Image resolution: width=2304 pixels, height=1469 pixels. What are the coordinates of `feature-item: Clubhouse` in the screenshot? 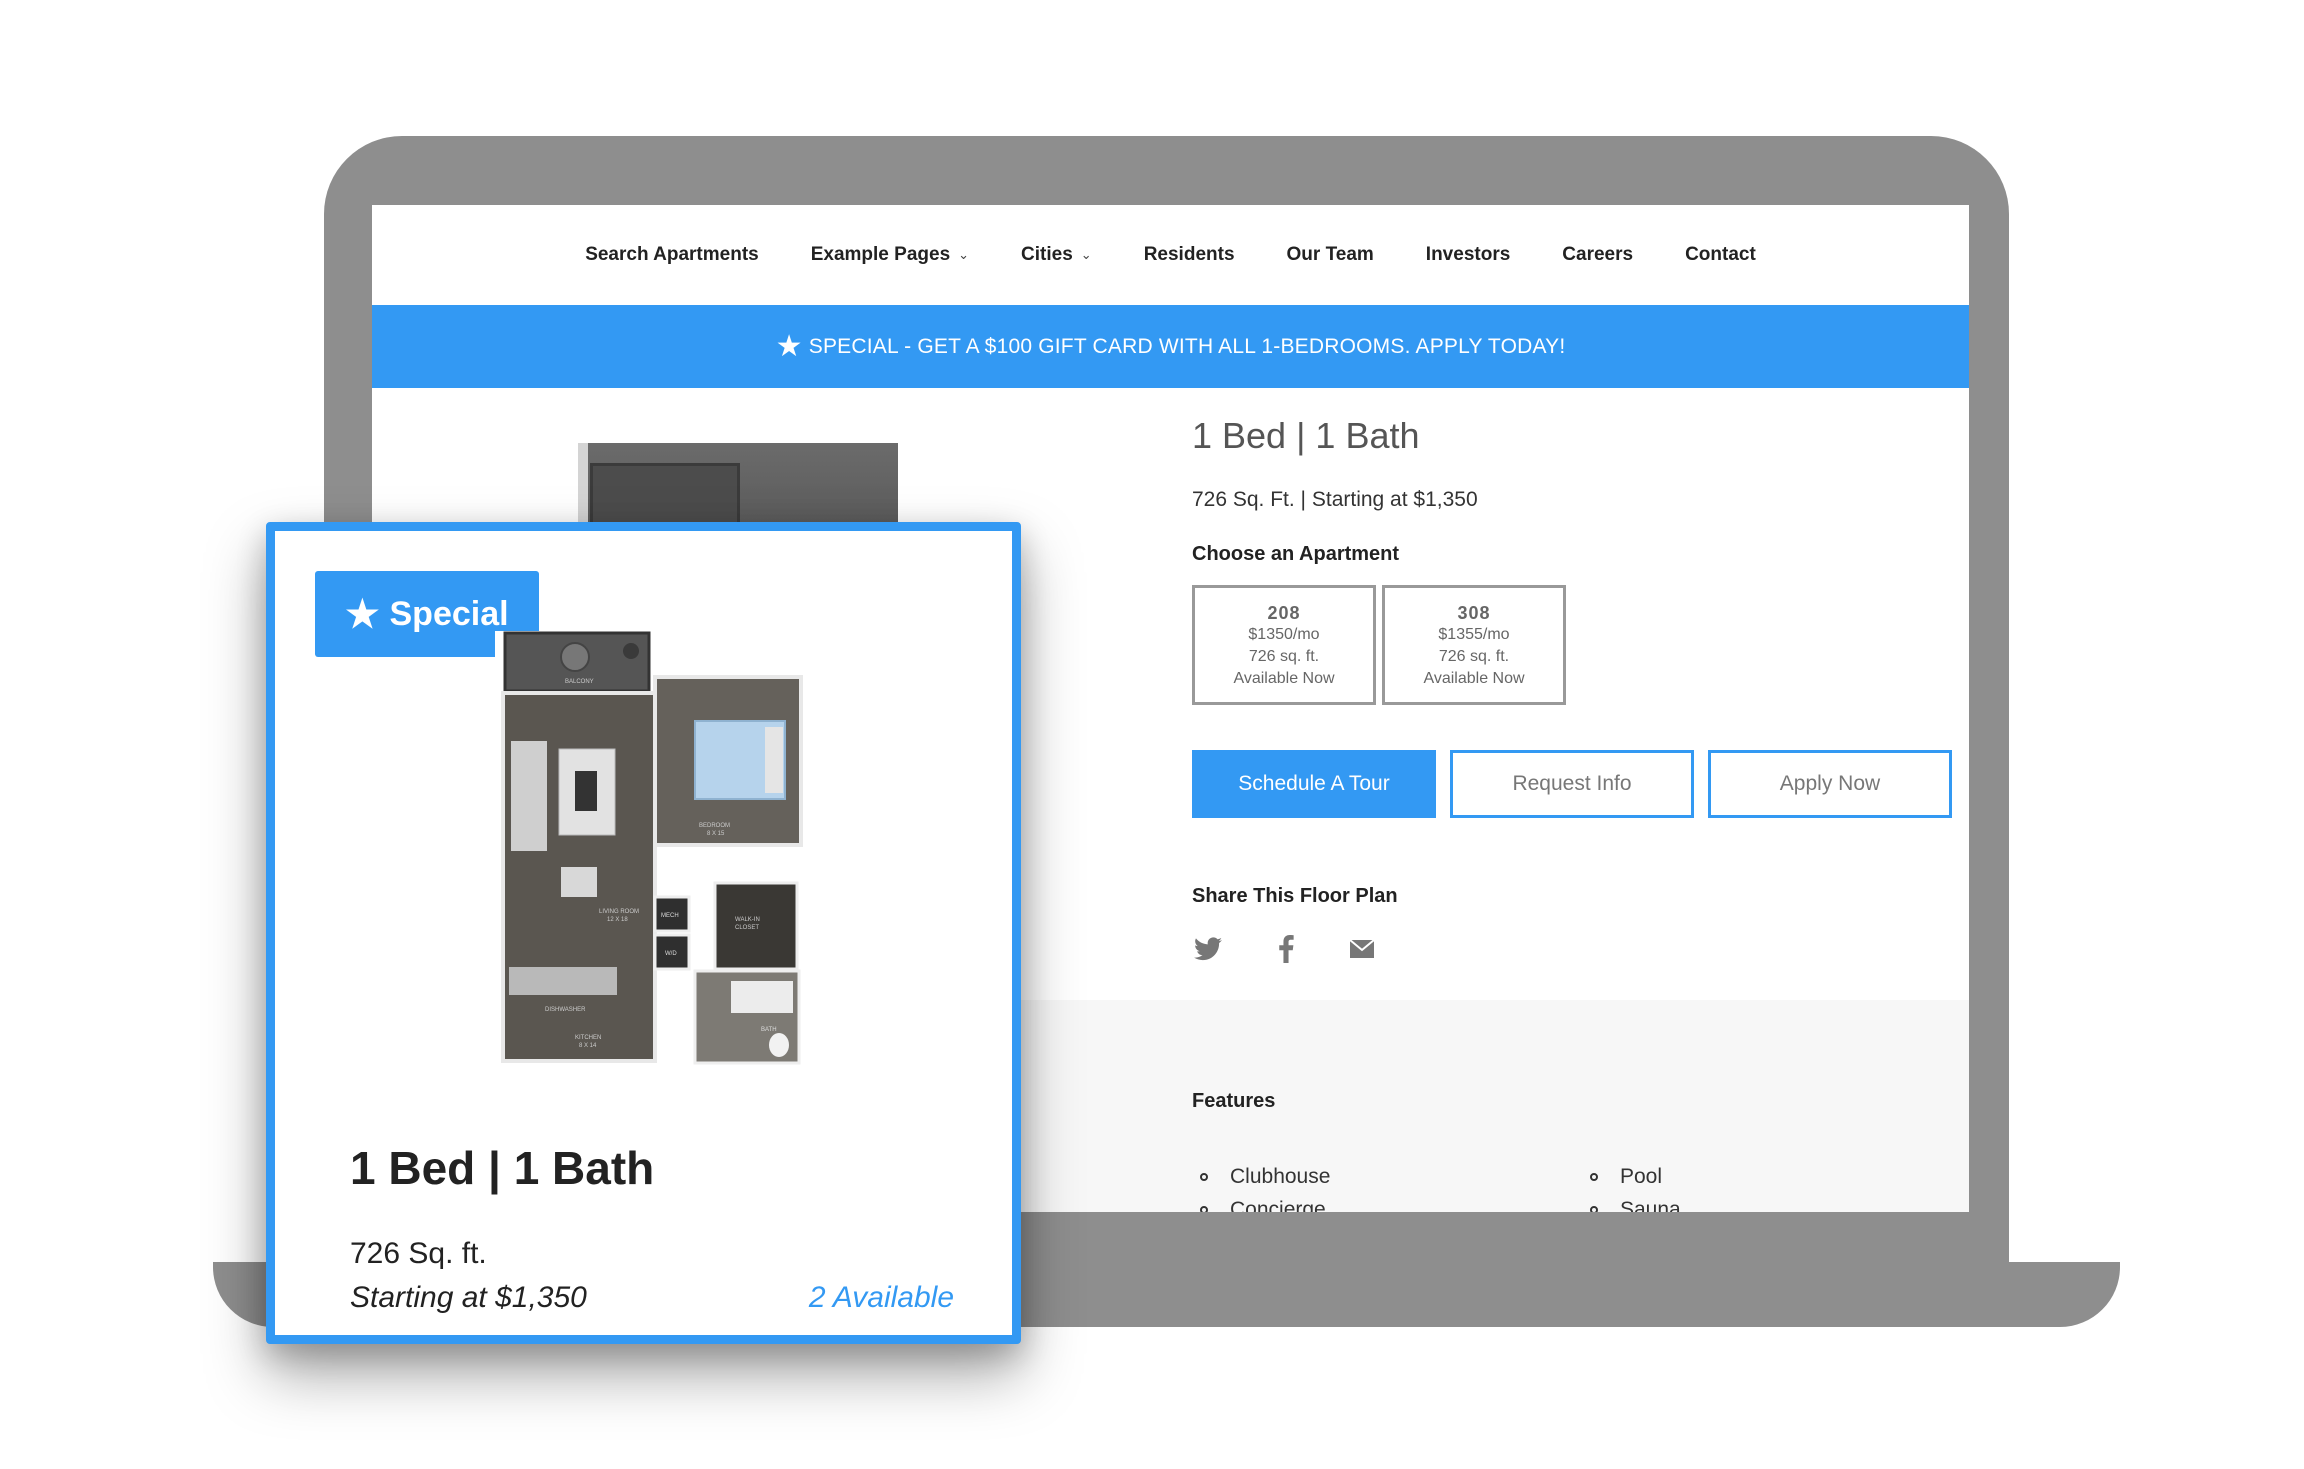 It's located at (1265, 1177).